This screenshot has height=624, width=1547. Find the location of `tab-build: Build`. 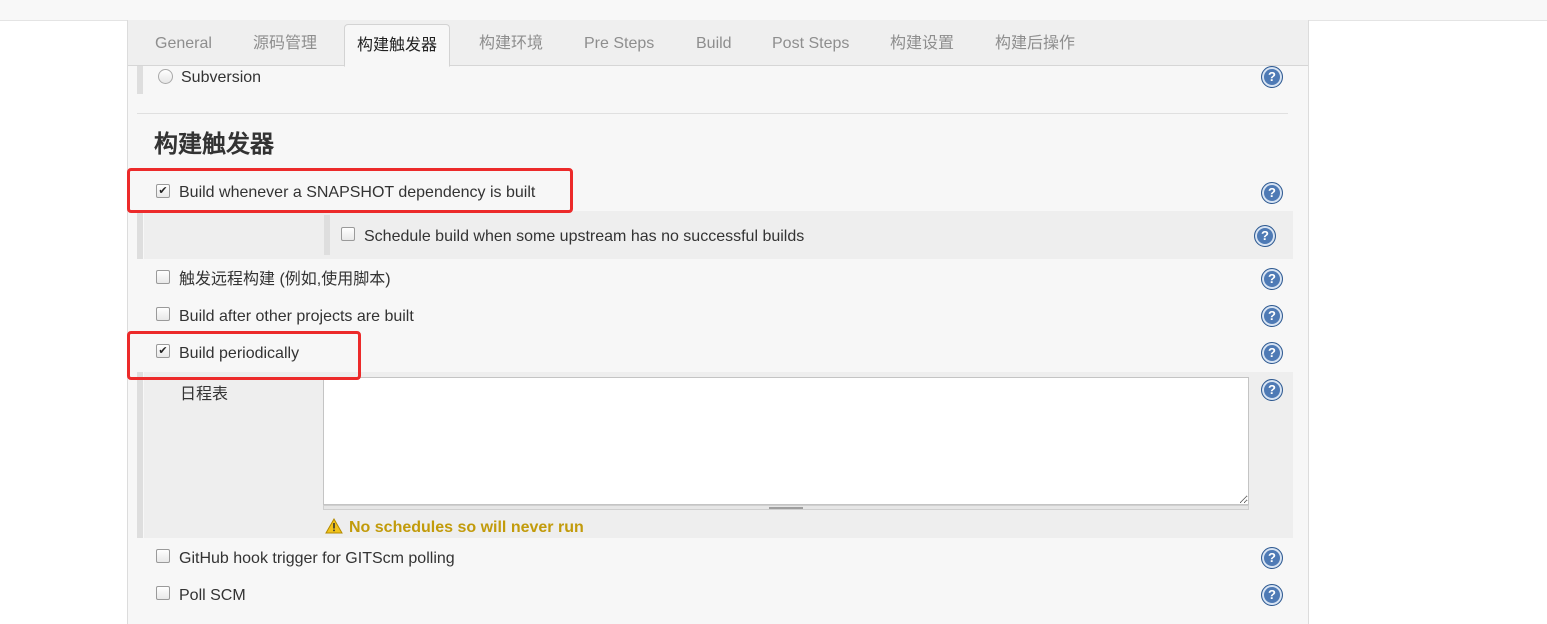

tab-build: Build is located at coordinates (714, 42).